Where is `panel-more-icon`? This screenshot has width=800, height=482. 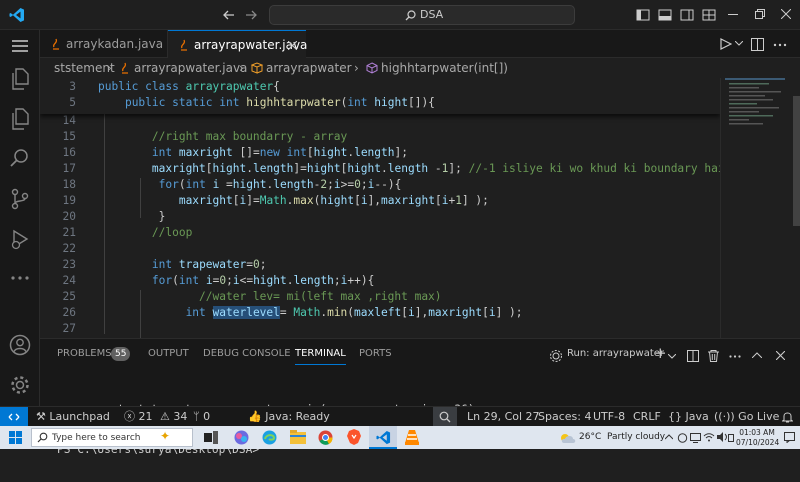 panel-more-icon is located at coordinates (735, 356).